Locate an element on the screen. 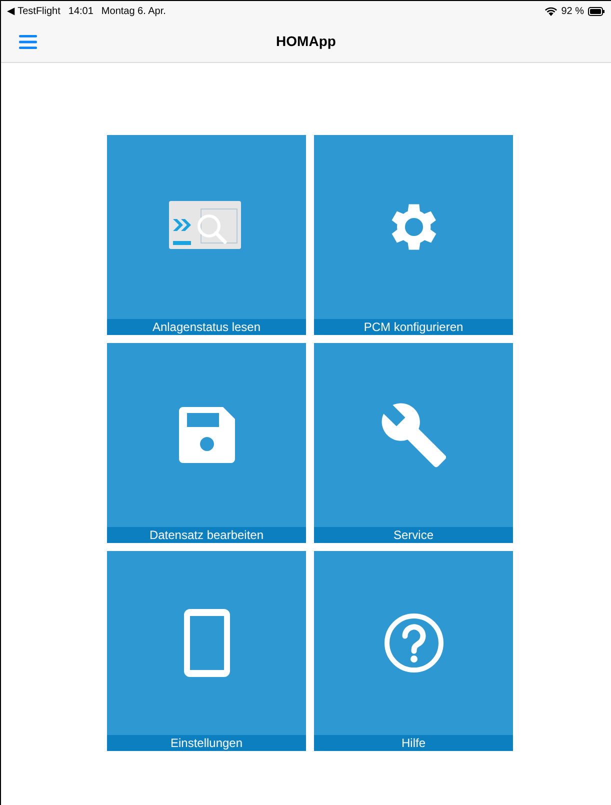 This screenshot has height=805, width=611. menu-tile: Datensatz bearbeiten is located at coordinates (206, 443).